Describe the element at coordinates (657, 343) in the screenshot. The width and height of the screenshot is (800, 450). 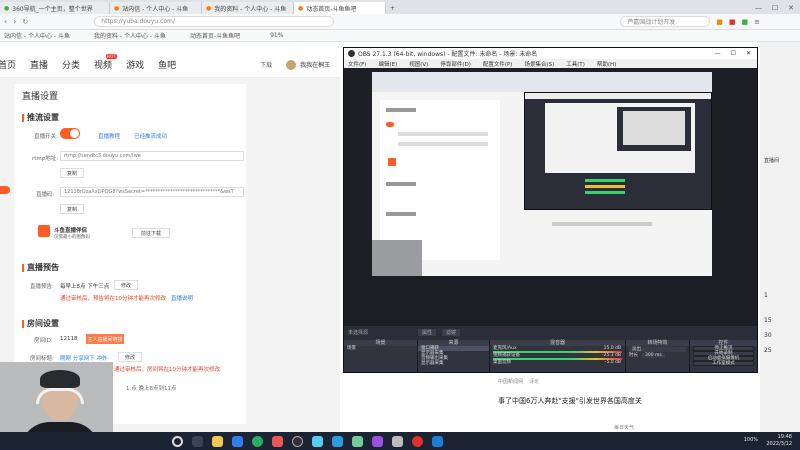
I see `transitions-header: 转场特效` at that location.